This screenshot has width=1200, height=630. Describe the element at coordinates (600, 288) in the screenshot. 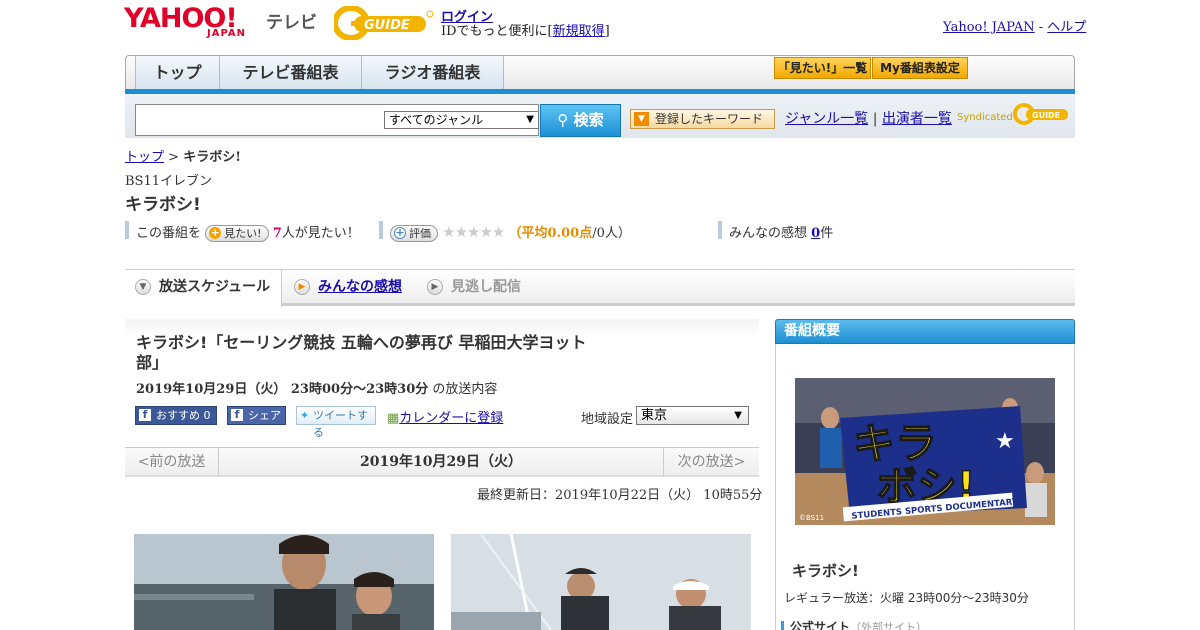

I see `content-tabs: ▼ 放送スケジュール ▶ みんなの感想 ▶ 見逃し配信` at that location.